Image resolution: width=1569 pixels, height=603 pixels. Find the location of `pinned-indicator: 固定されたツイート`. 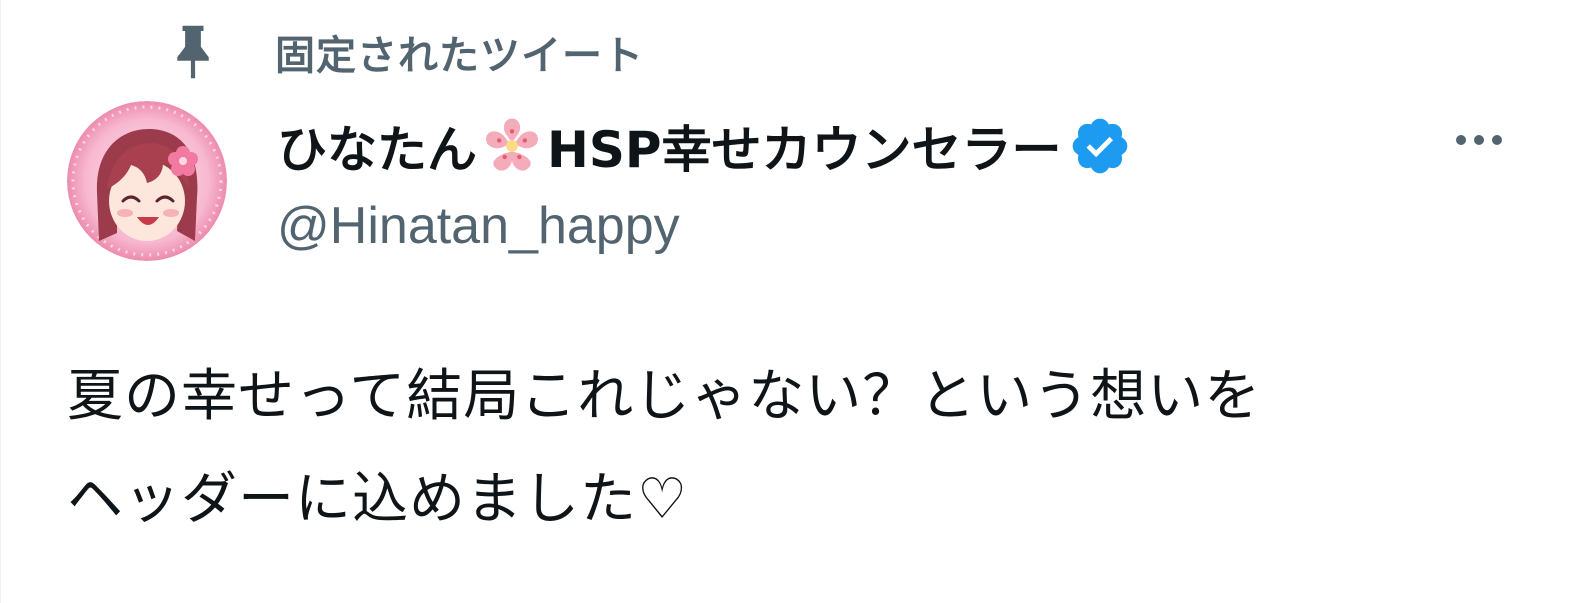

pinned-indicator: 固定されたツイート is located at coordinates (406, 52).